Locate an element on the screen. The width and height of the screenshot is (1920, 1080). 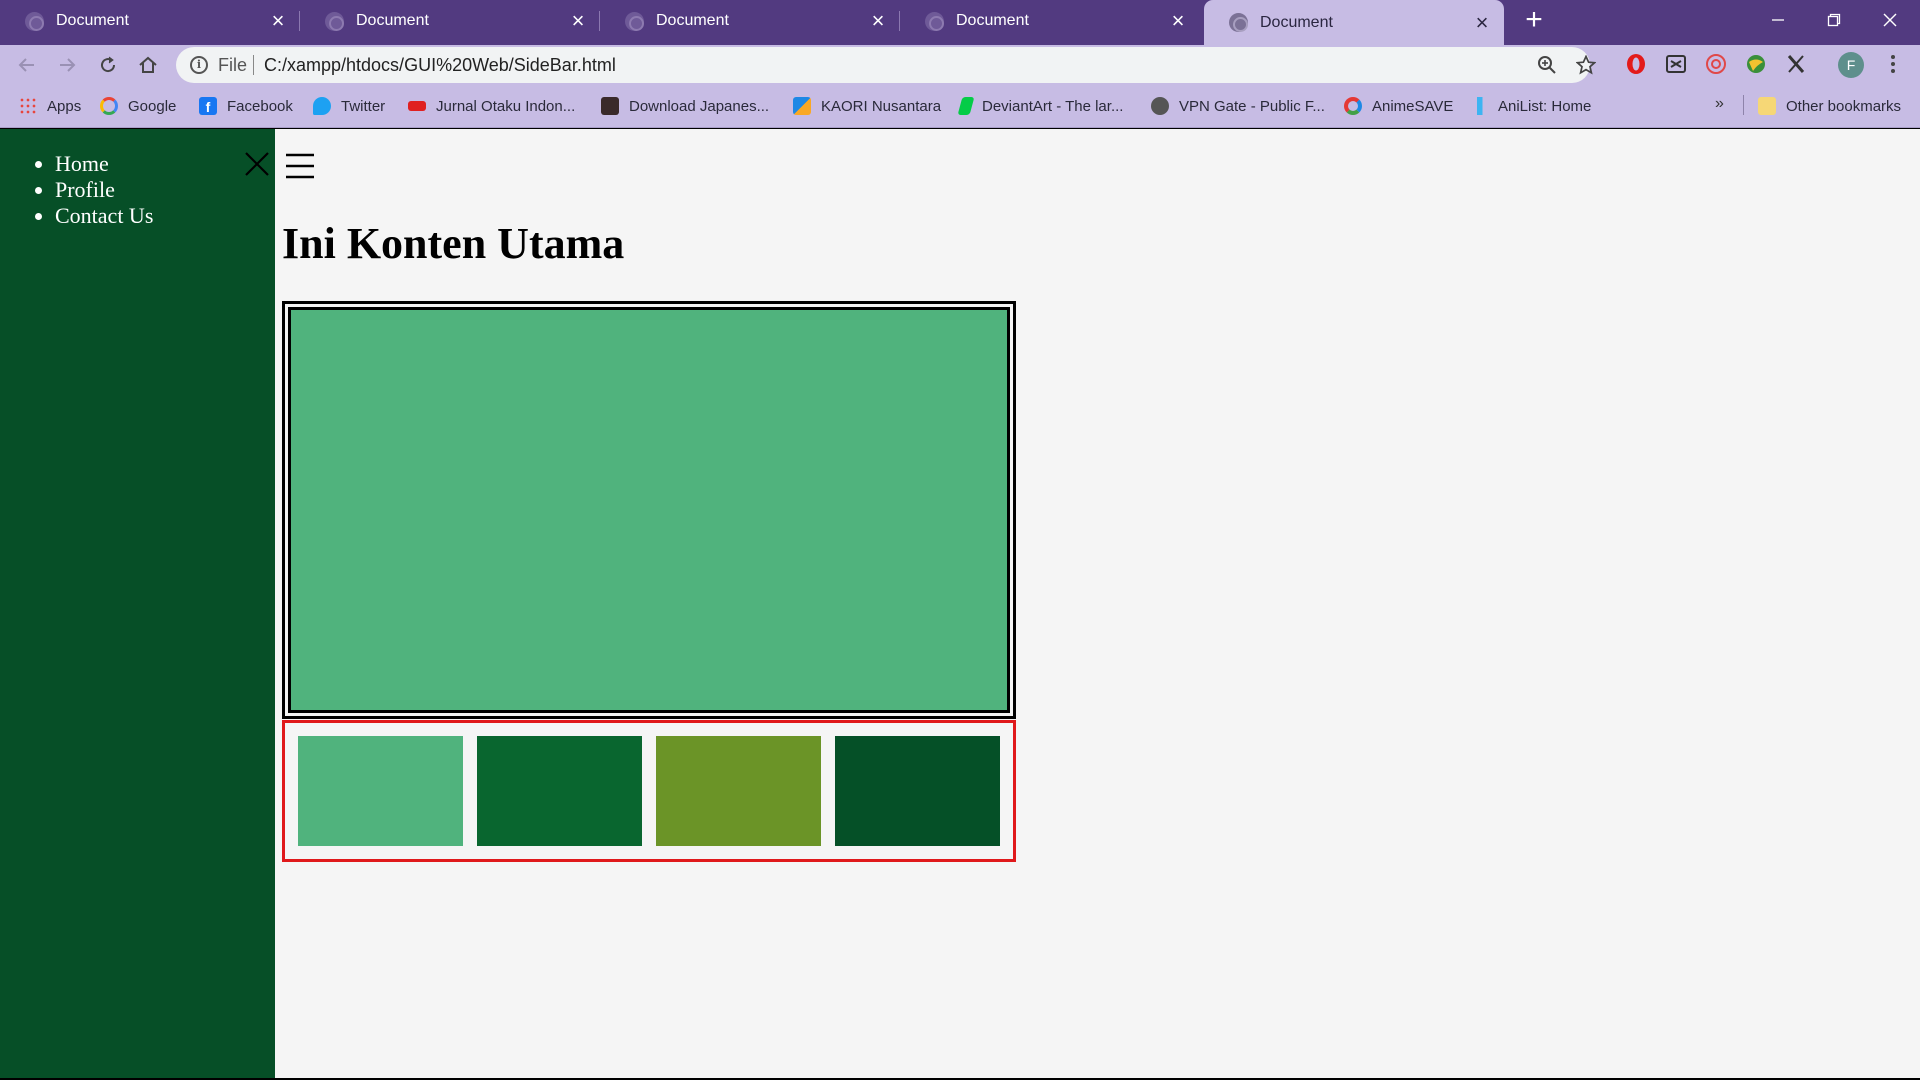
facebook-icon: f is located at coordinates (208, 106).